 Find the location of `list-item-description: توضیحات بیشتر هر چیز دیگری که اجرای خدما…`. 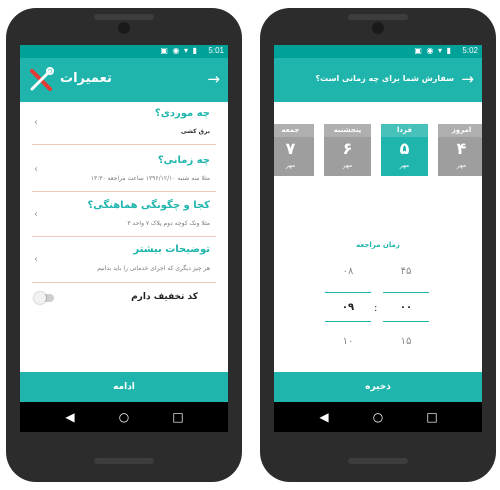

list-item-description: توضیحات بیشتر هر چیز دیگری که اجرای خدما… is located at coordinates (124, 263).